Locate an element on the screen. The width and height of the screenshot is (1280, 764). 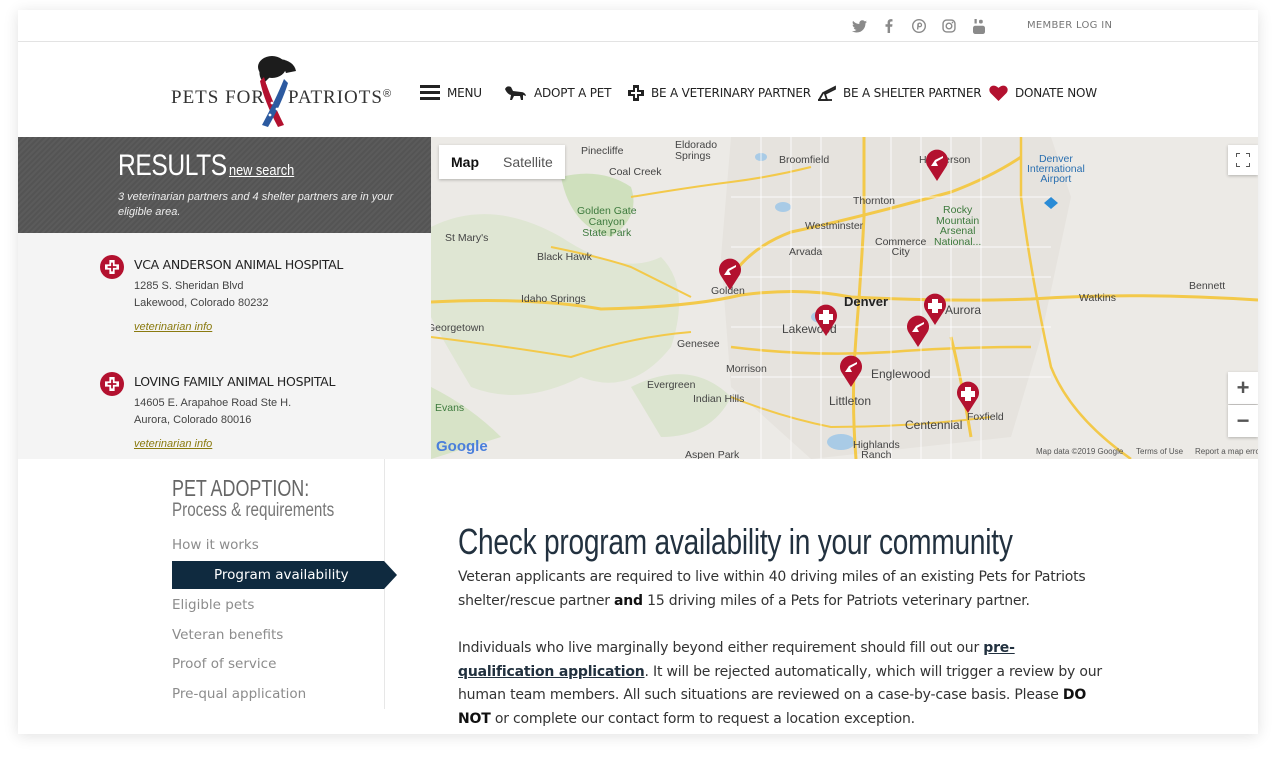
pinterest-icon is located at coordinates (919, 26).